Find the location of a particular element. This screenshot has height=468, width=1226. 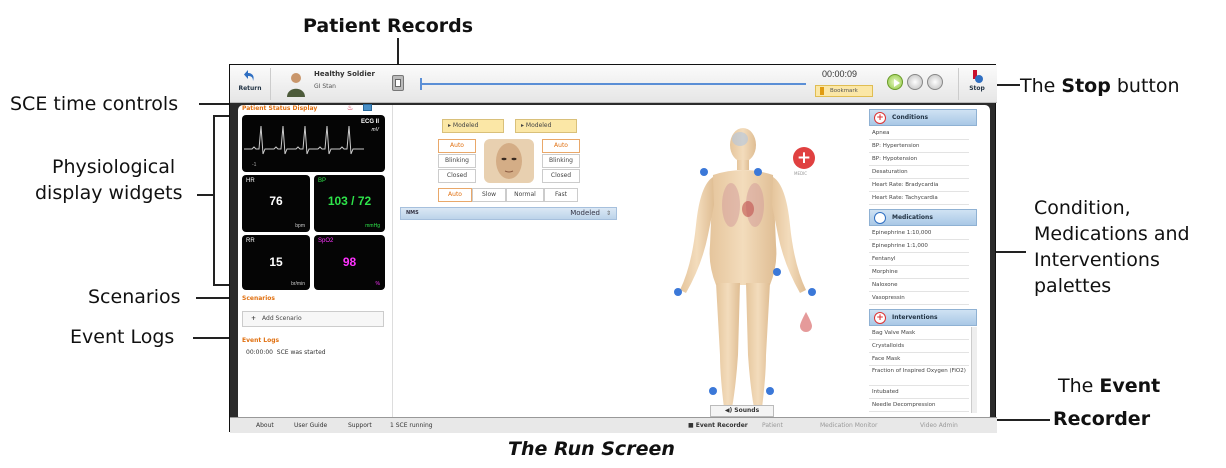

speed-fast-button: Fast is located at coordinates (561, 195).